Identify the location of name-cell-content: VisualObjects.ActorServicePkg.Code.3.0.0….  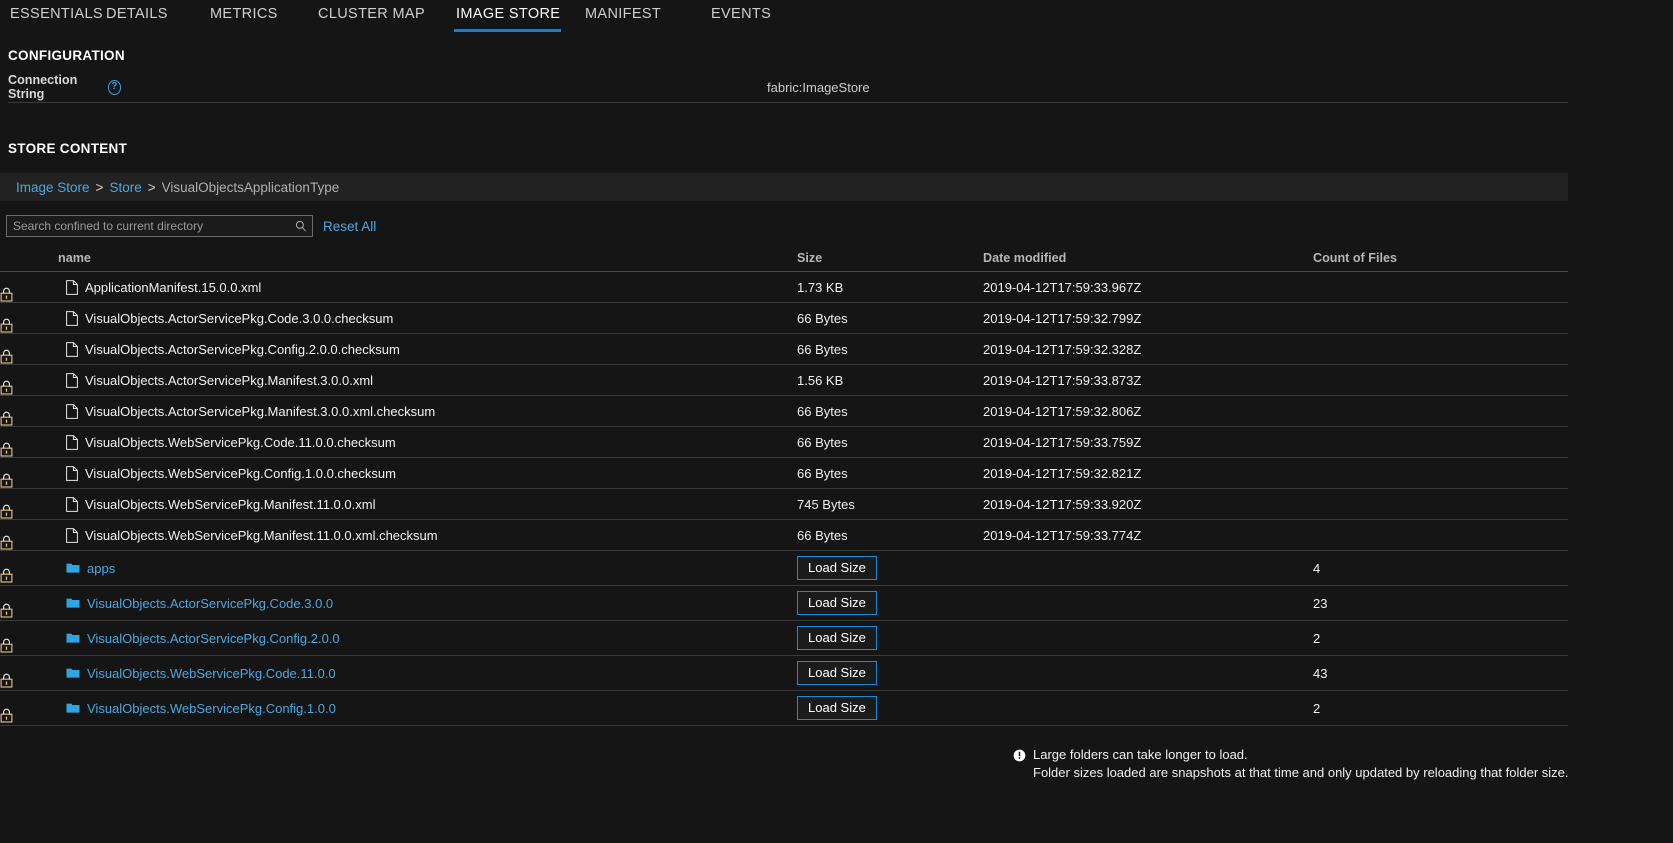
(427, 318).